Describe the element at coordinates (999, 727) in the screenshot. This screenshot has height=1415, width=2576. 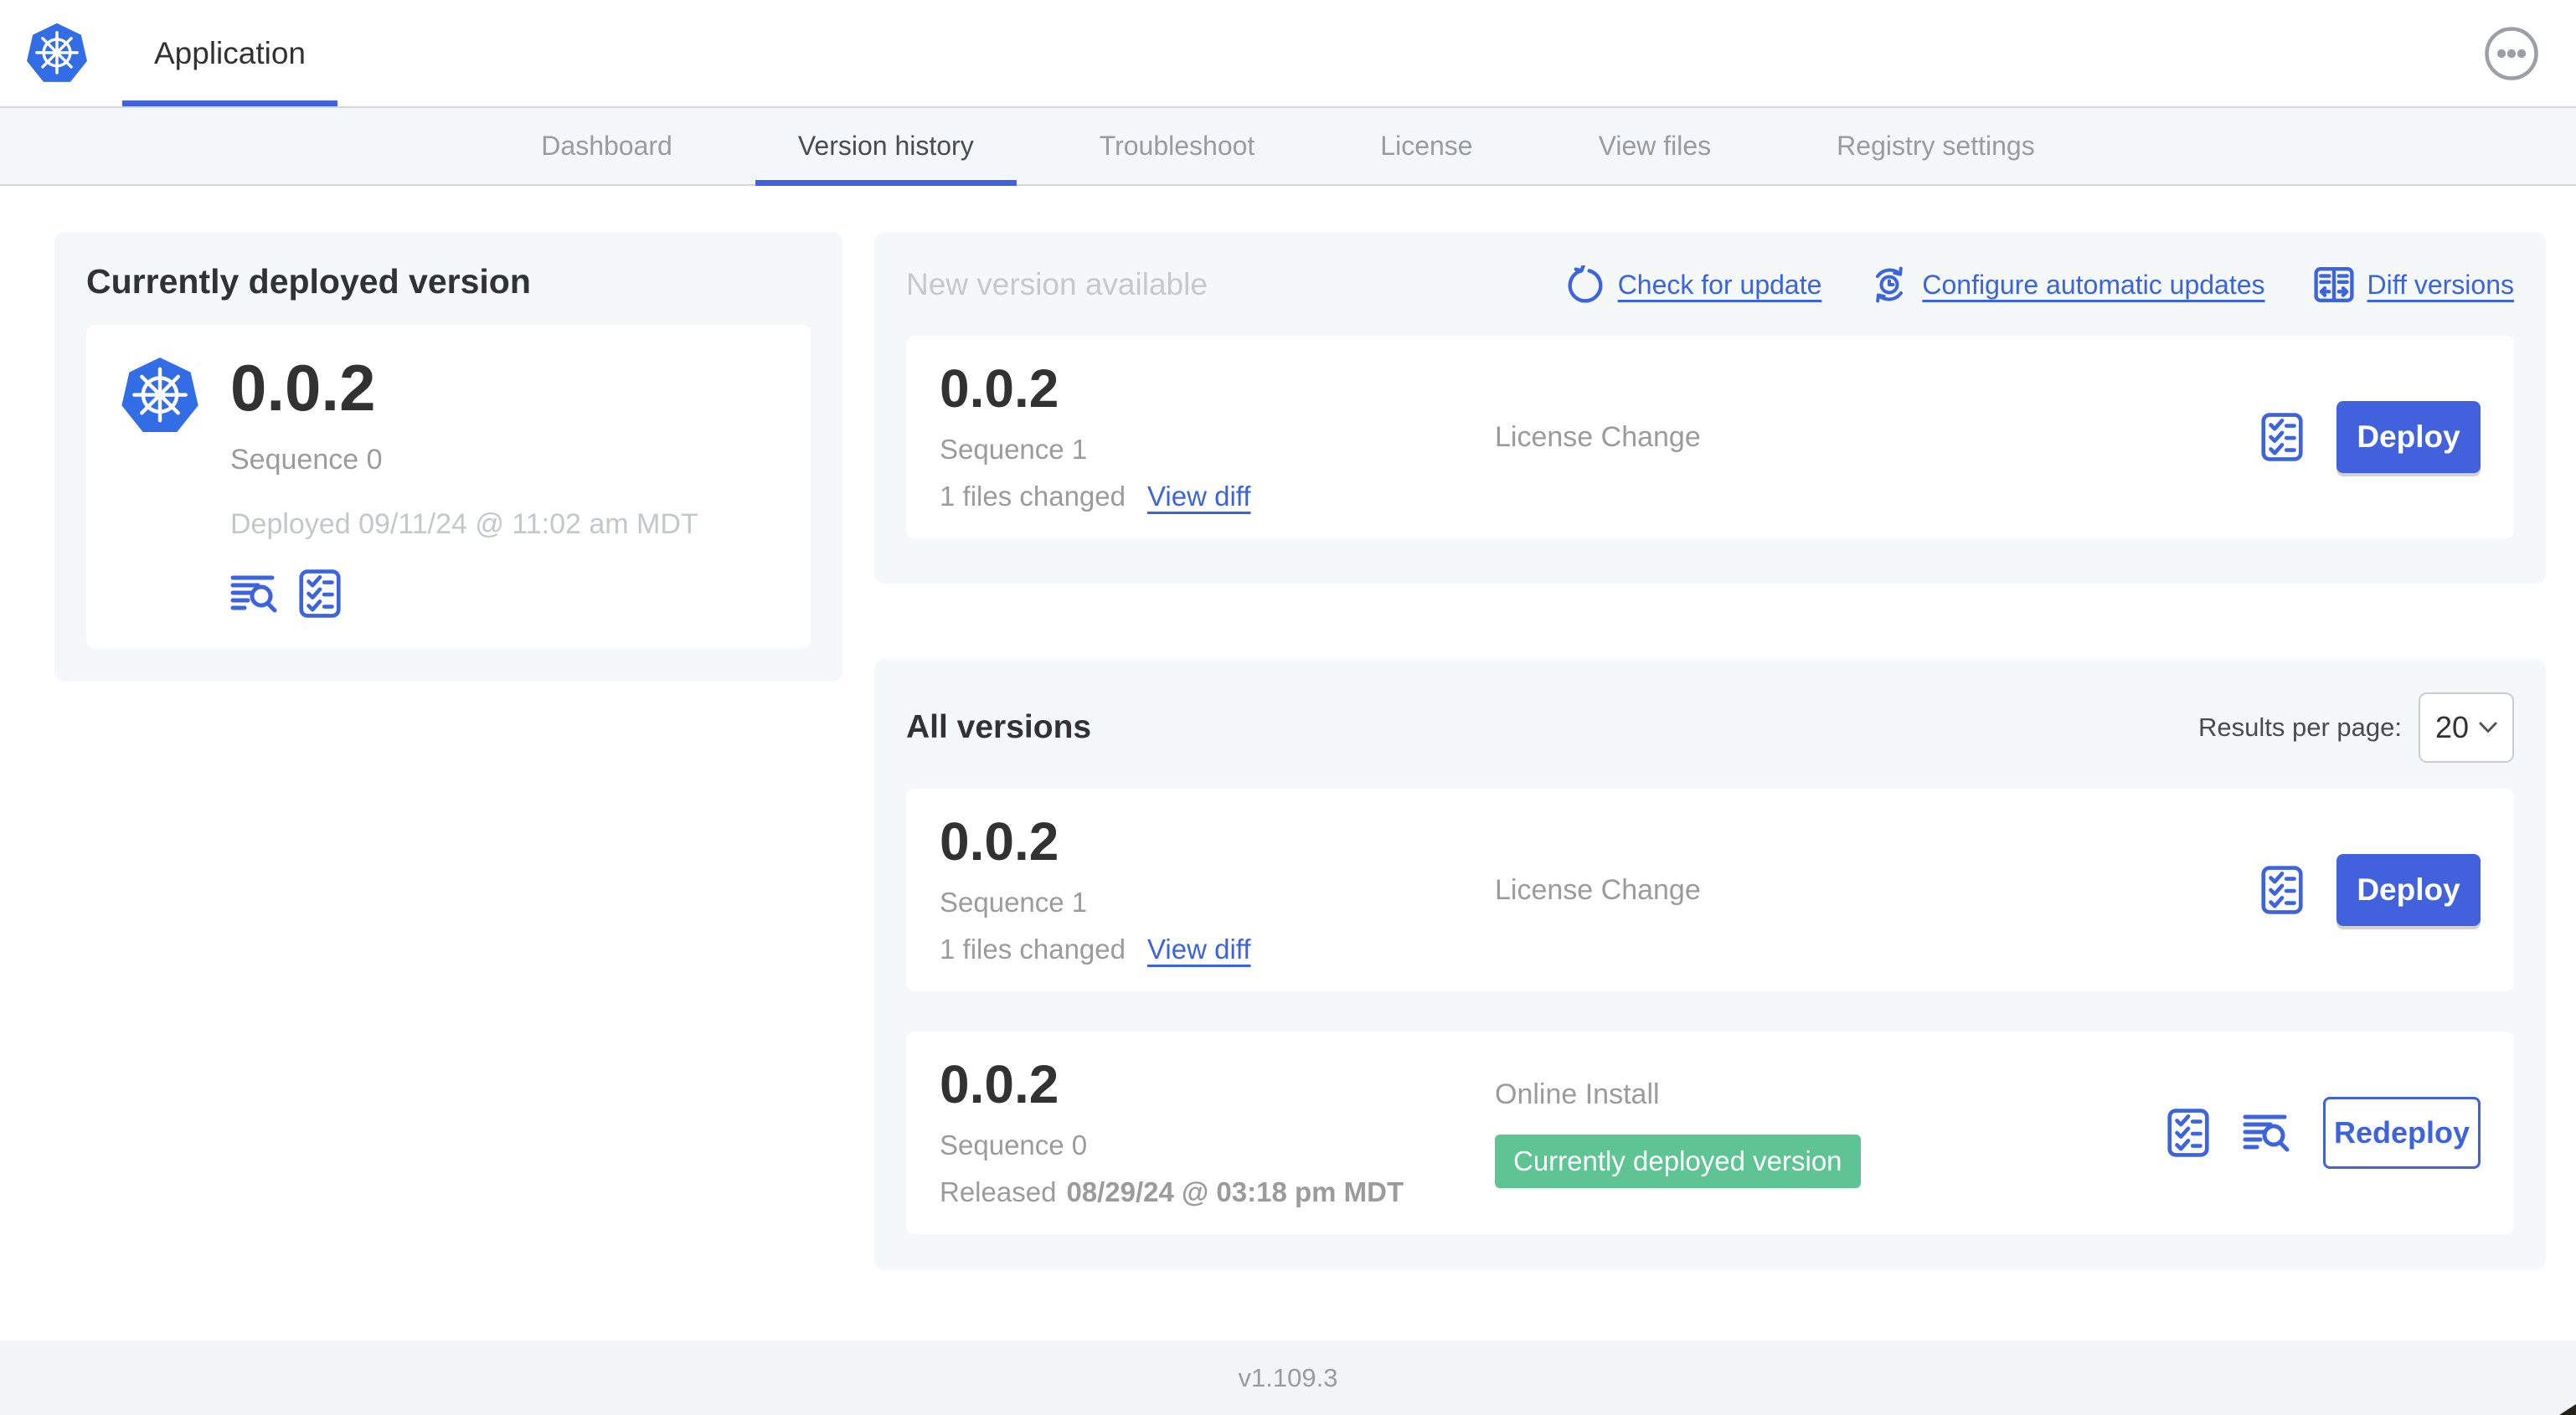
I see `all-versions-title: All versions` at that location.